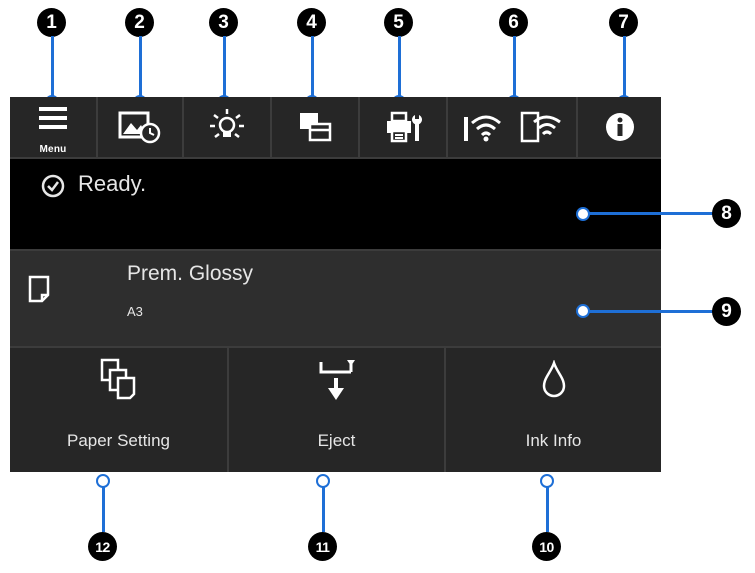  What do you see at coordinates (623, 22) in the screenshot?
I see `callout-7: 7` at bounding box center [623, 22].